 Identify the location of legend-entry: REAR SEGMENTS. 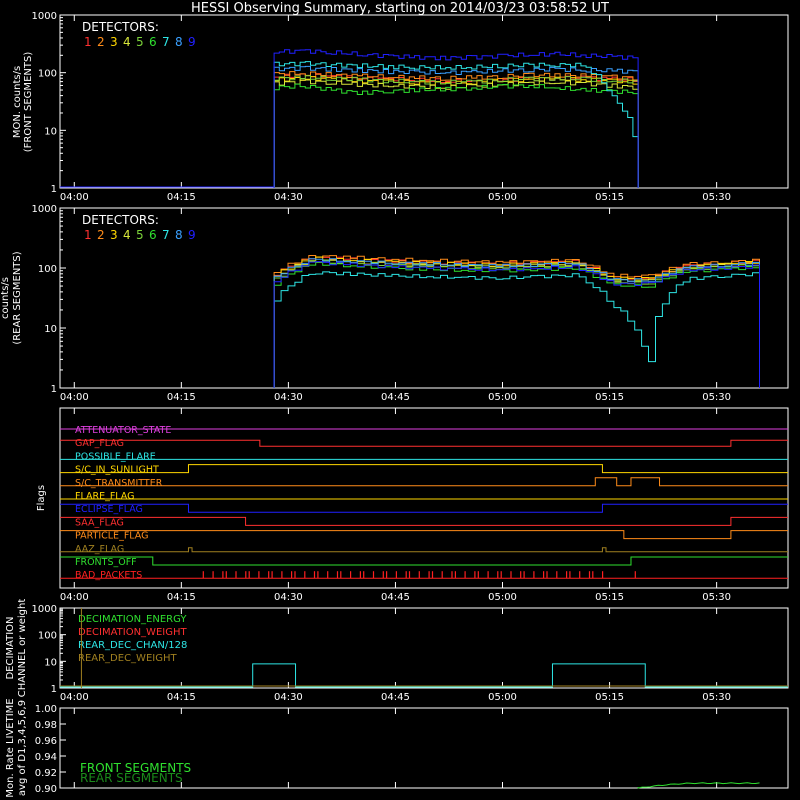
(131, 778).